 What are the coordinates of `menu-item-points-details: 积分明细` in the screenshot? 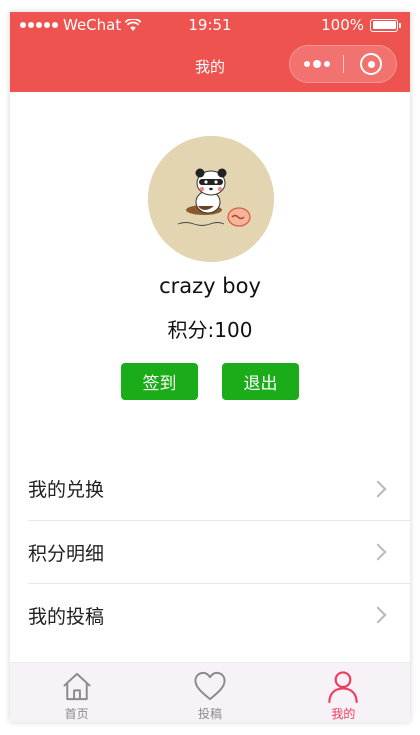 It's located at (219, 551).